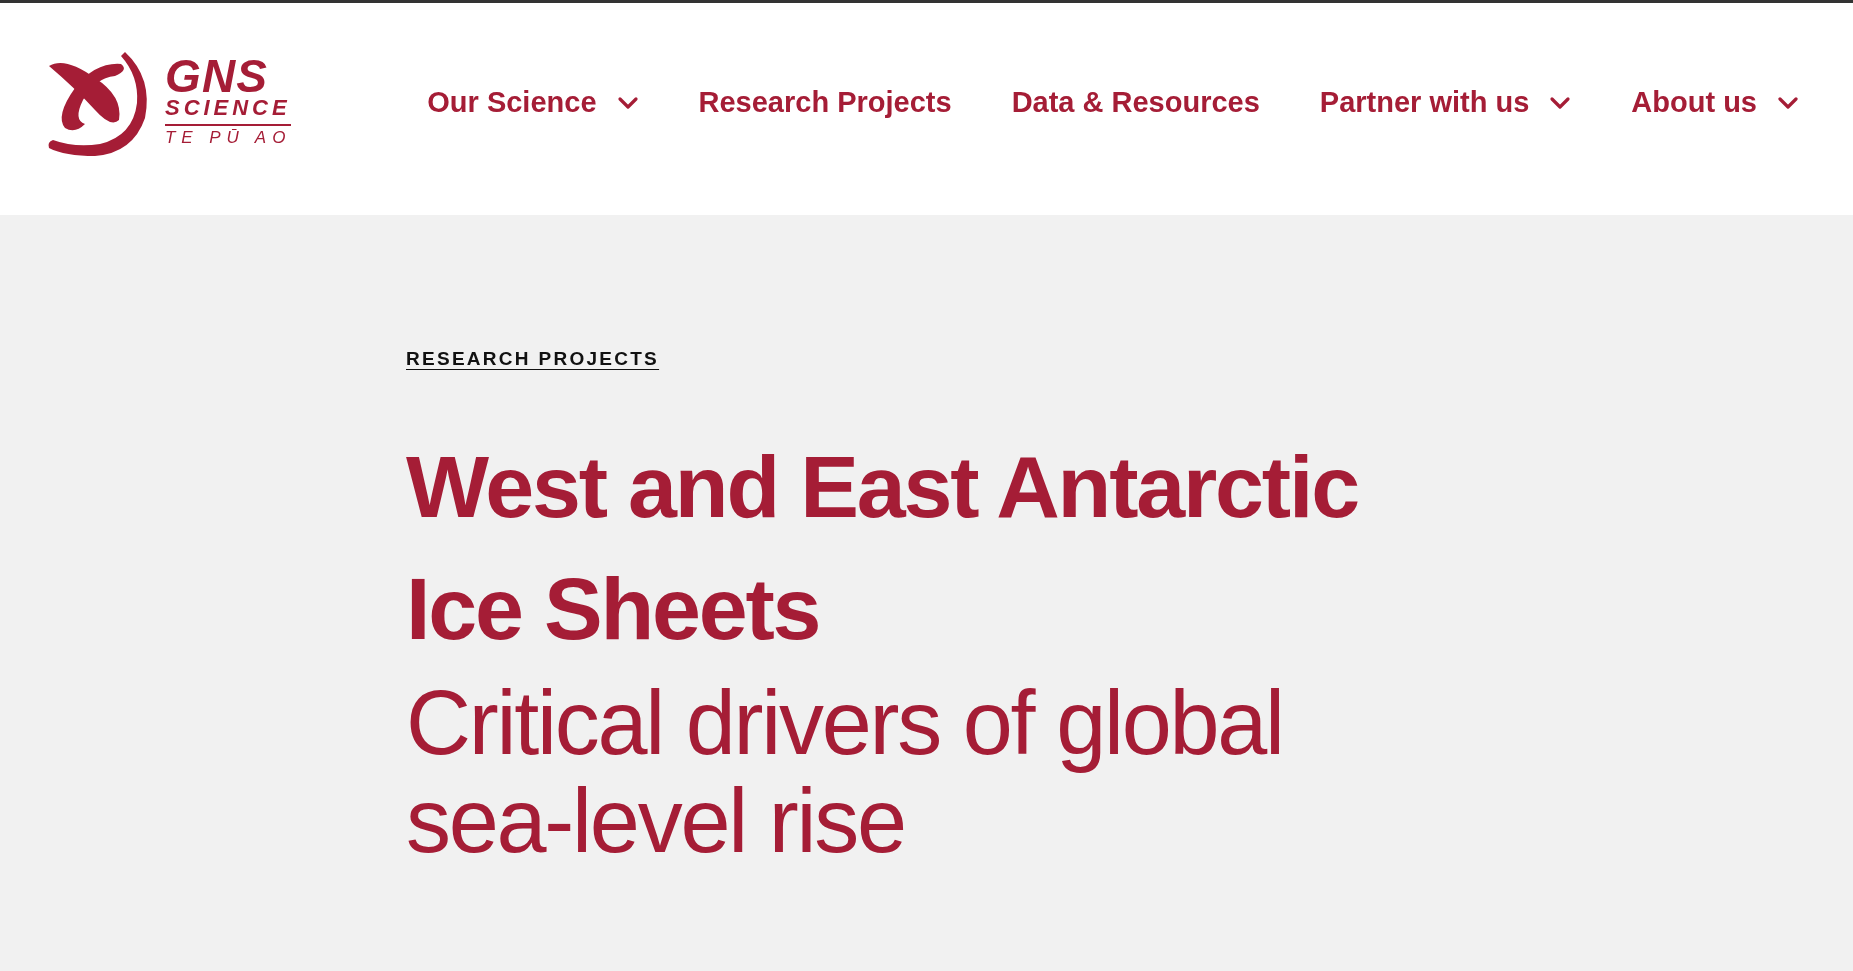 Image resolution: width=1853 pixels, height=971 pixels. What do you see at coordinates (217, 76) in the screenshot?
I see `logo-wordmark: GNS` at bounding box center [217, 76].